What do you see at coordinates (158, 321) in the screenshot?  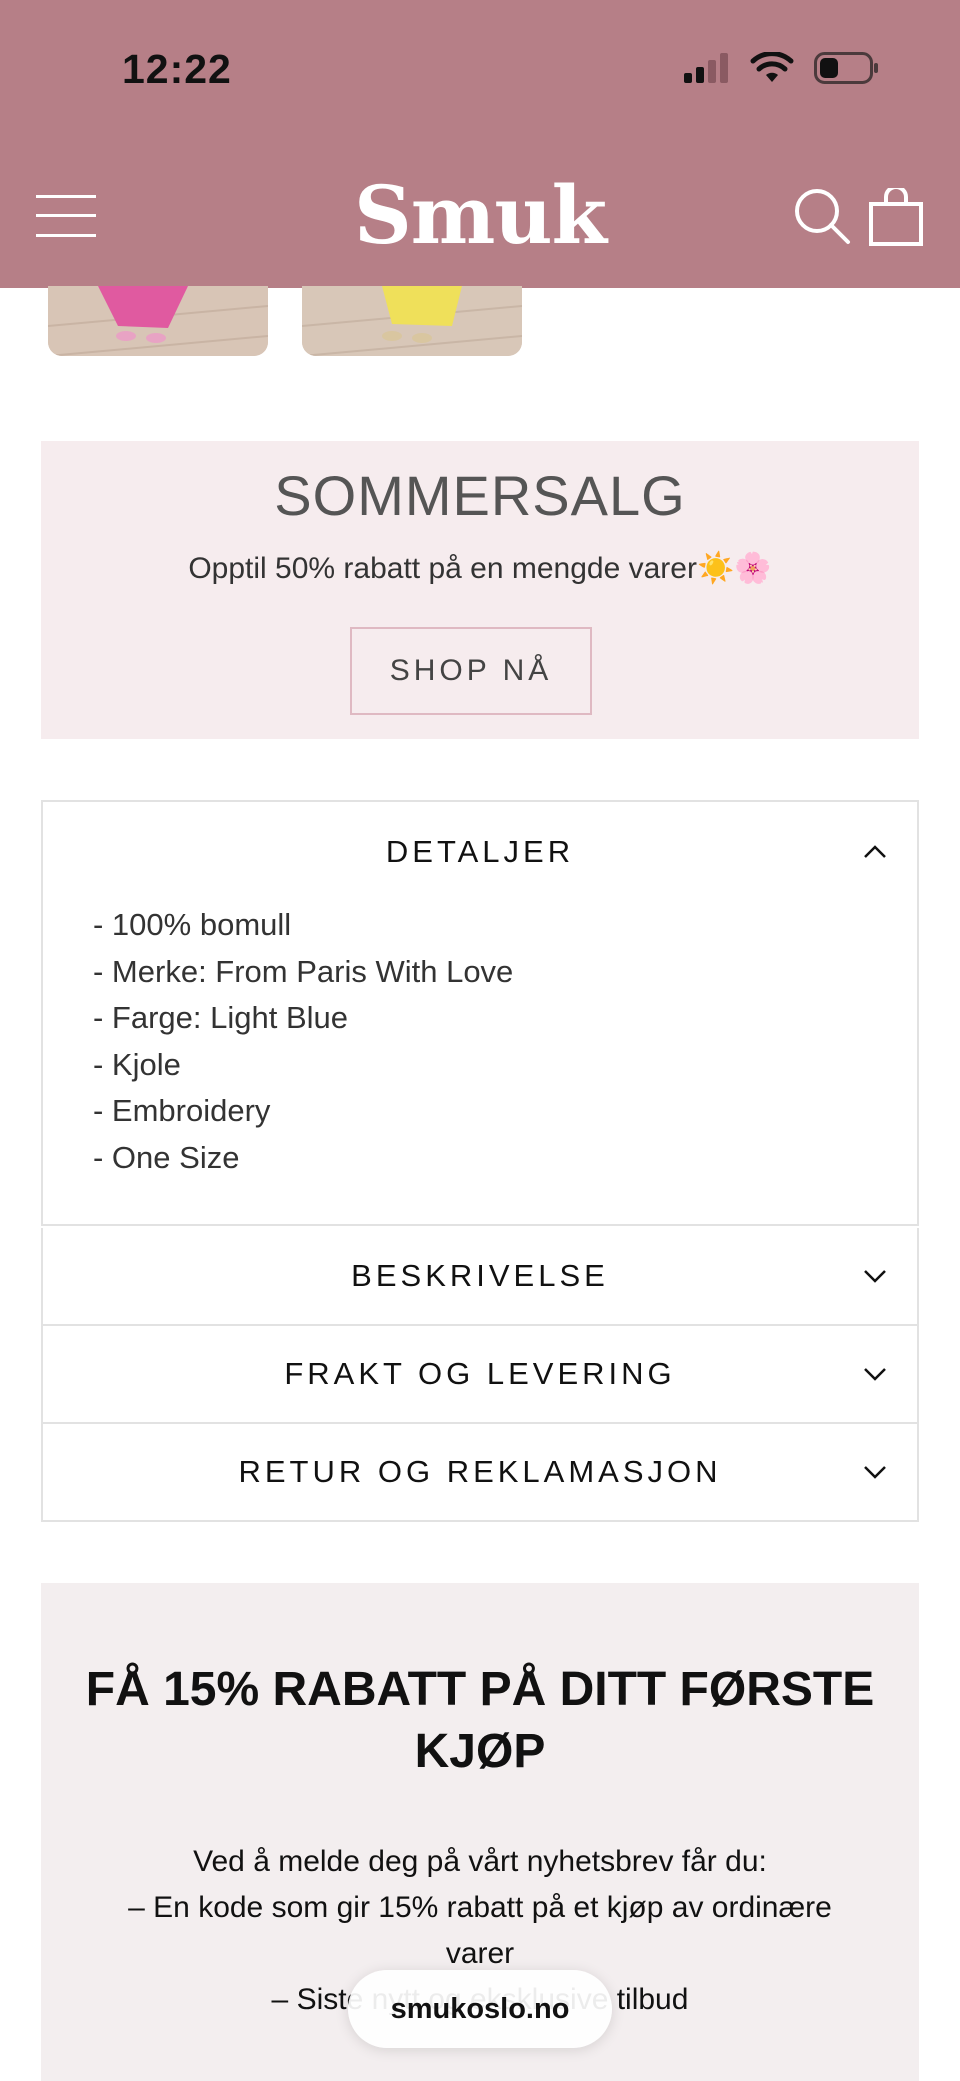 I see `product-thumbnail-pink` at bounding box center [158, 321].